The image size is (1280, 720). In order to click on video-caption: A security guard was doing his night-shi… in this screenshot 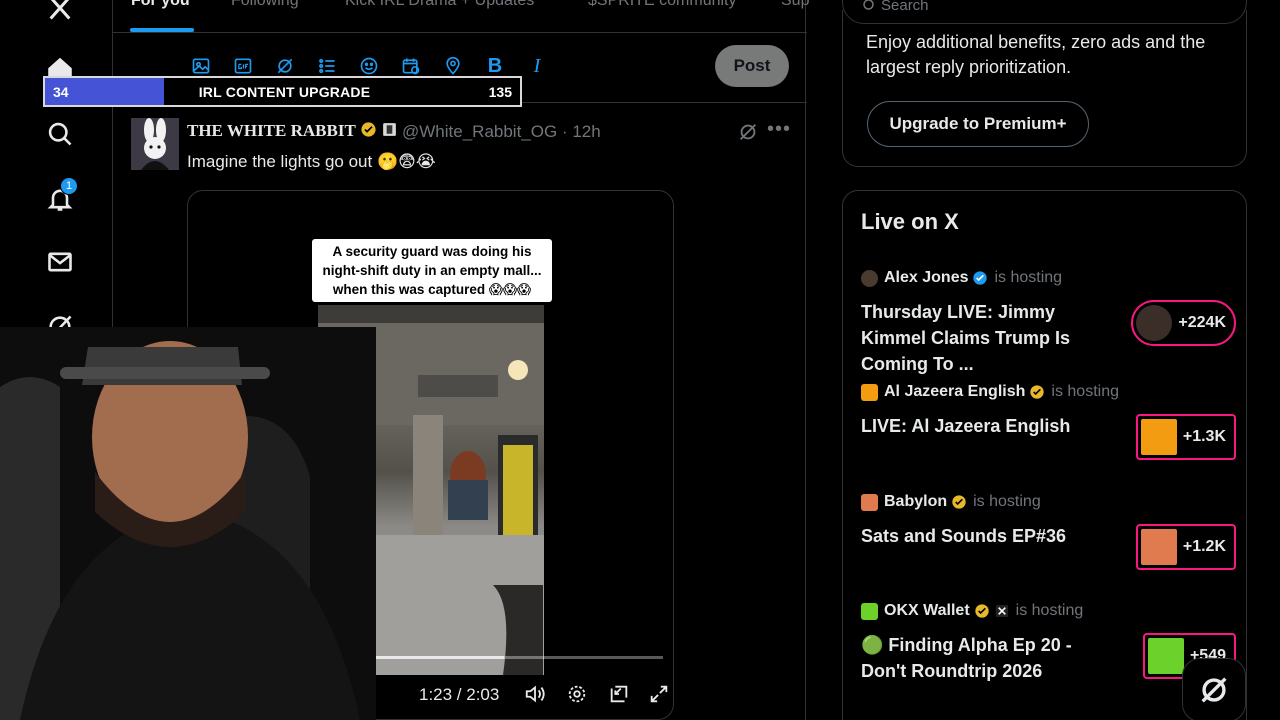, I will do `click(432, 270)`.